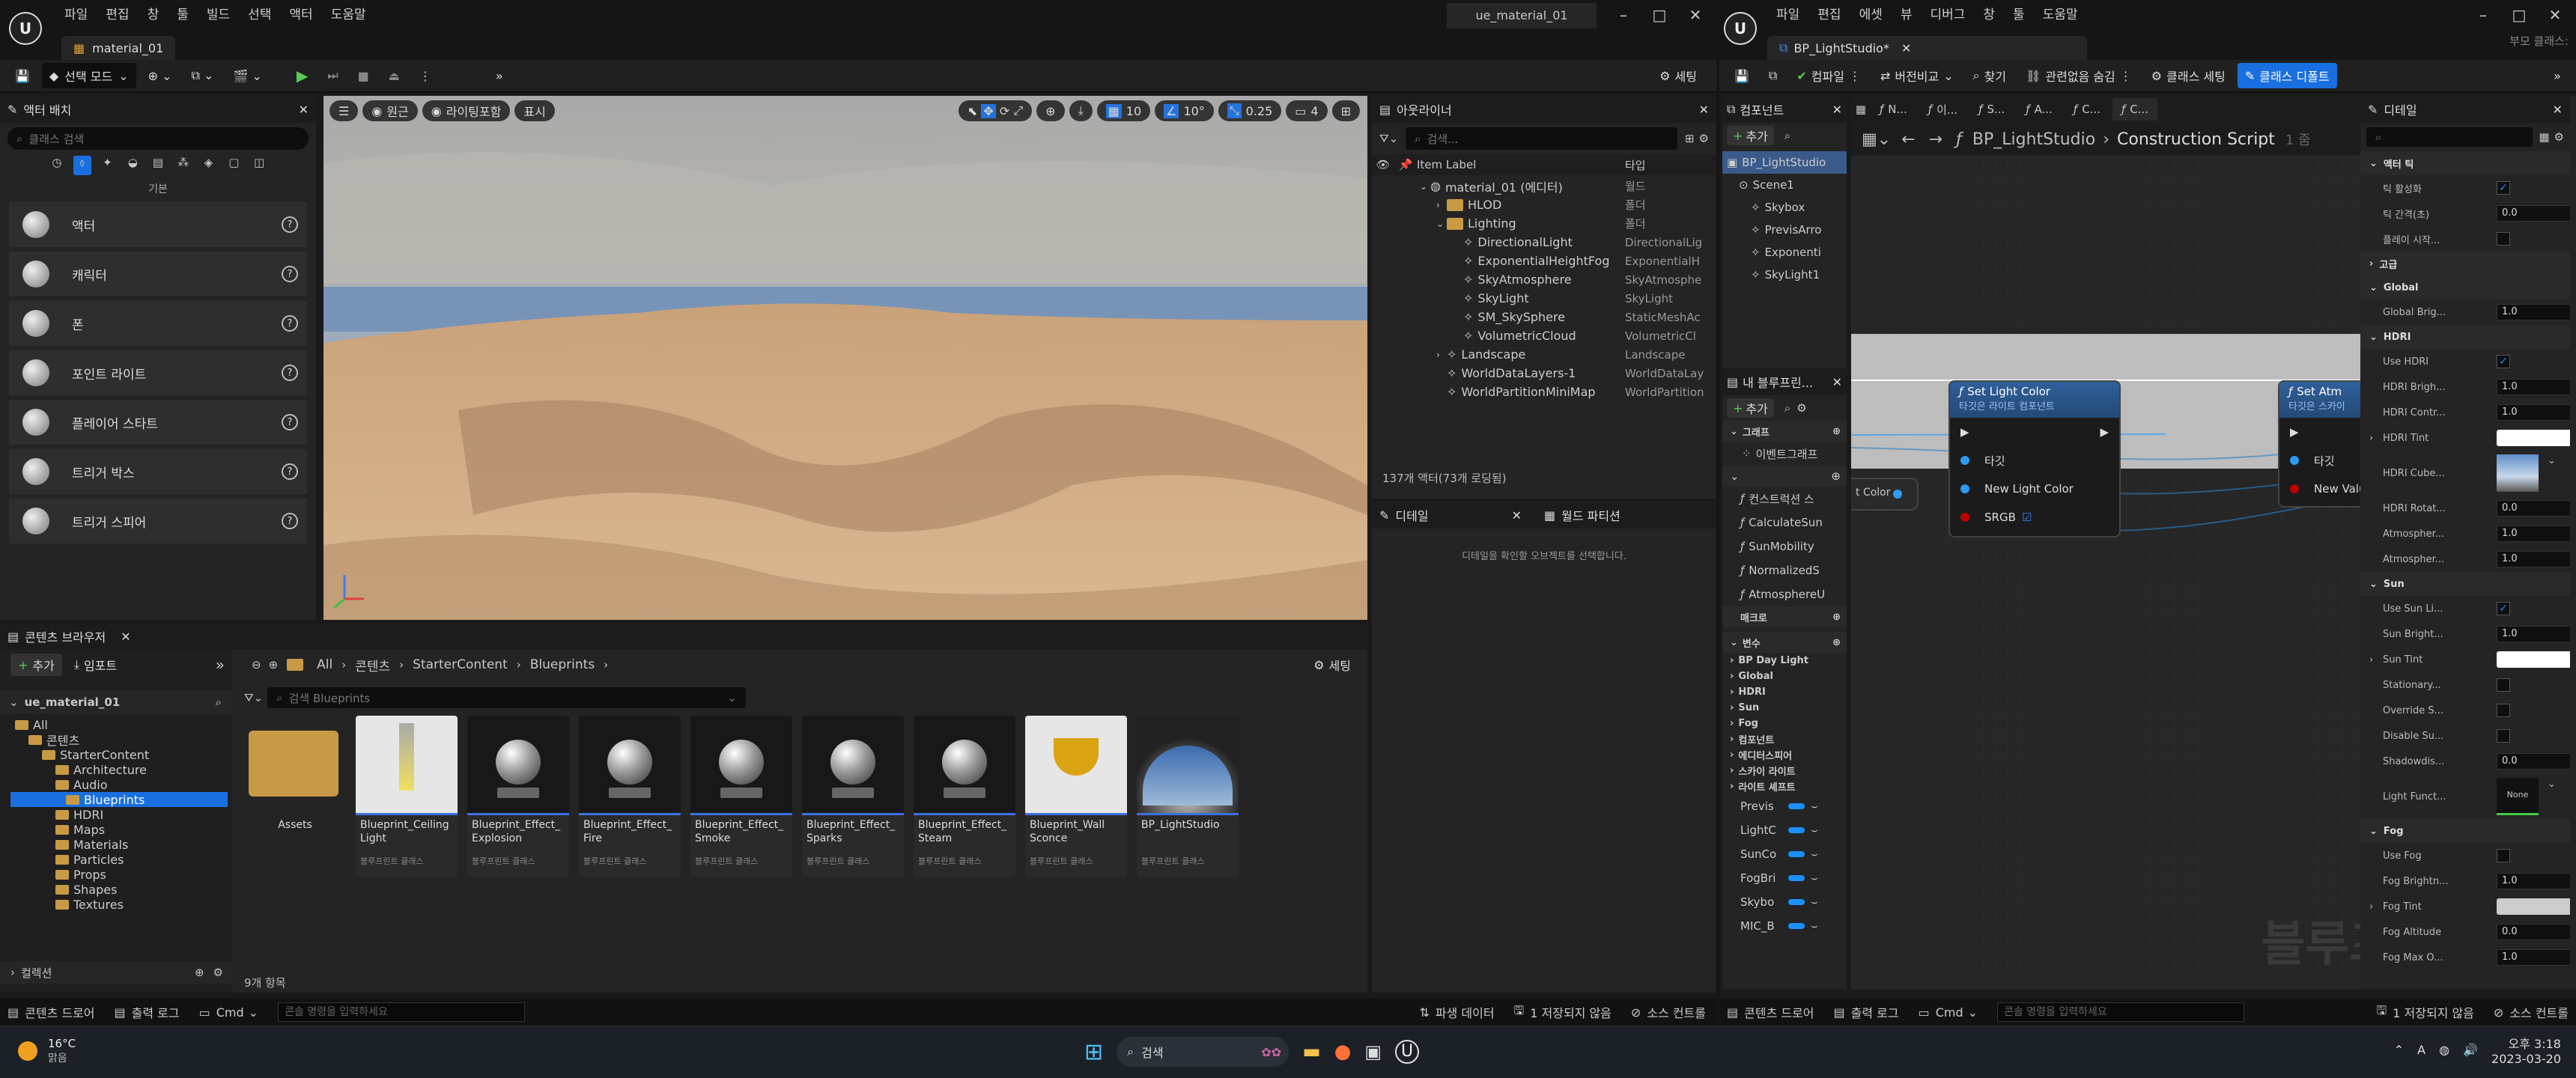 The image size is (2576, 1078). I want to click on basic-icon: ⬨, so click(82, 165).